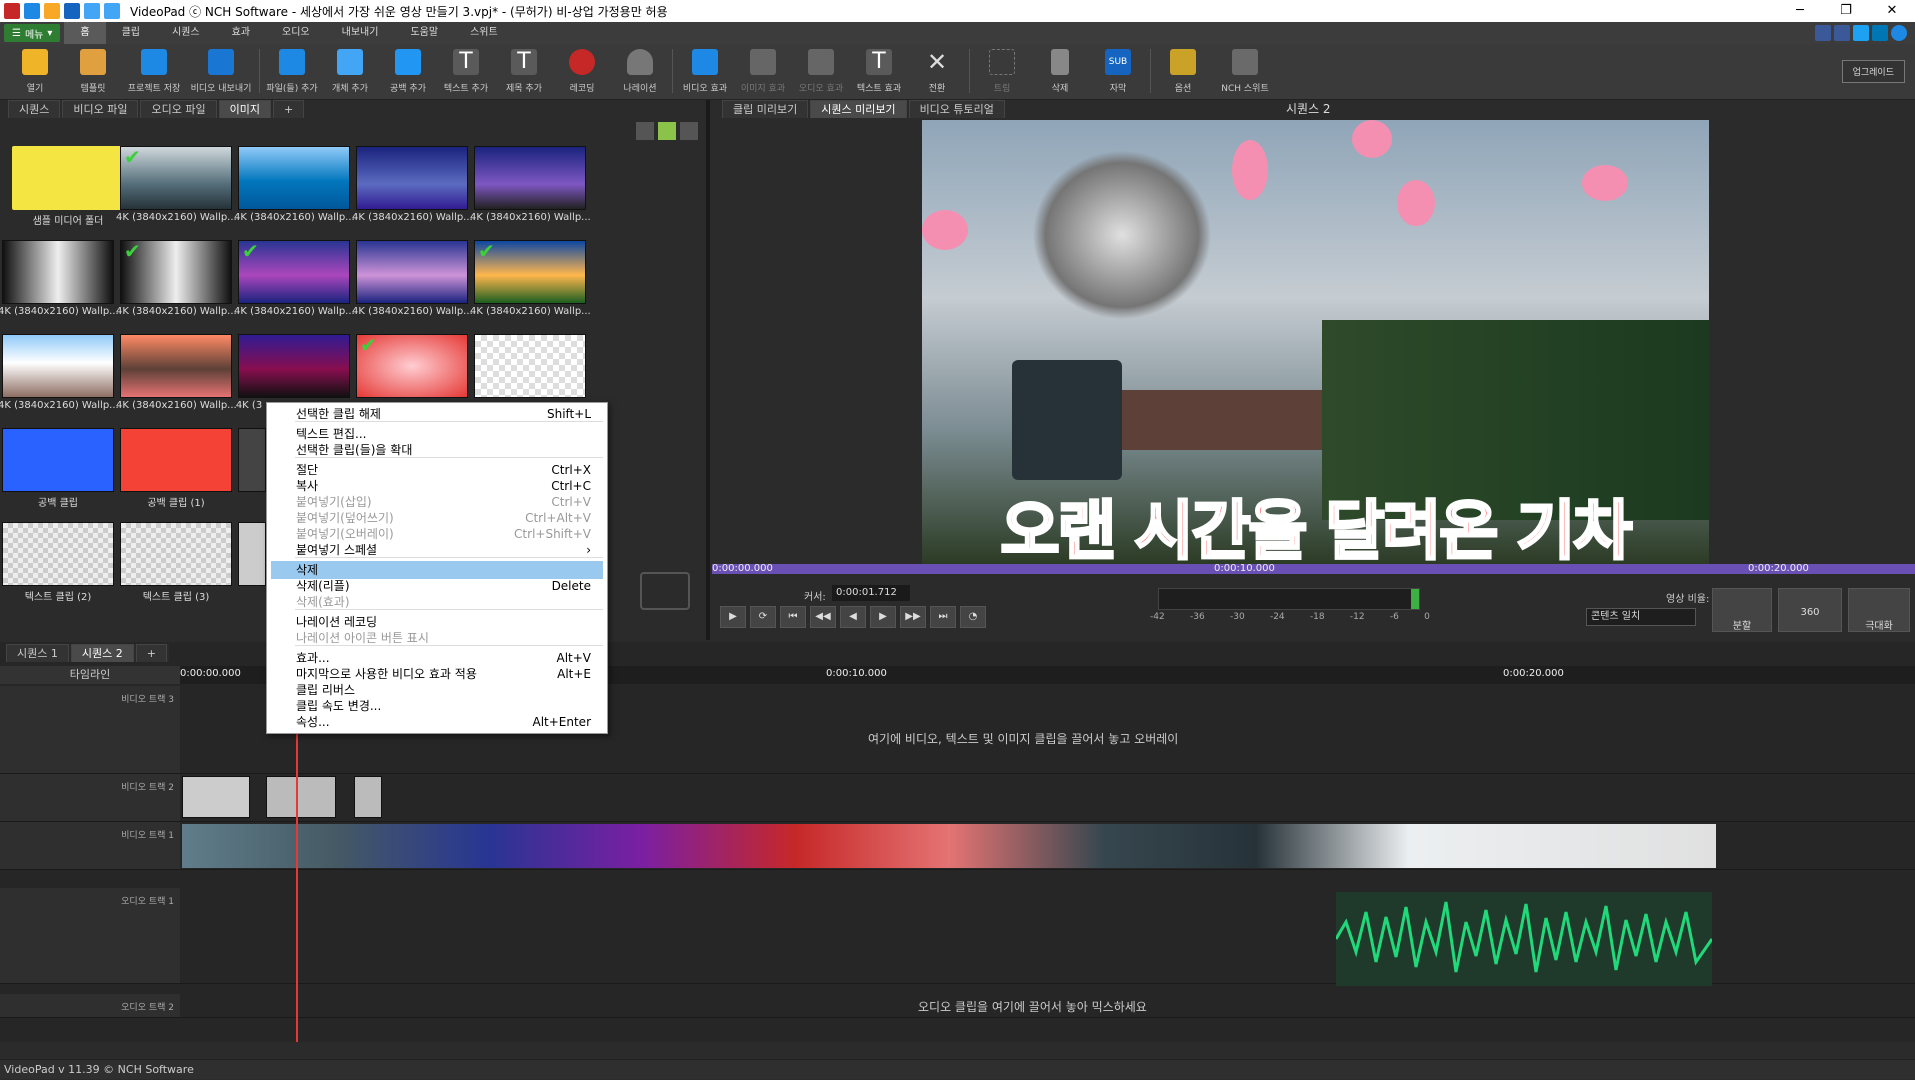 The width and height of the screenshot is (1915, 1080). What do you see at coordinates (821, 71) in the screenshot?
I see `audio-effects-button: 오디오 효과` at bounding box center [821, 71].